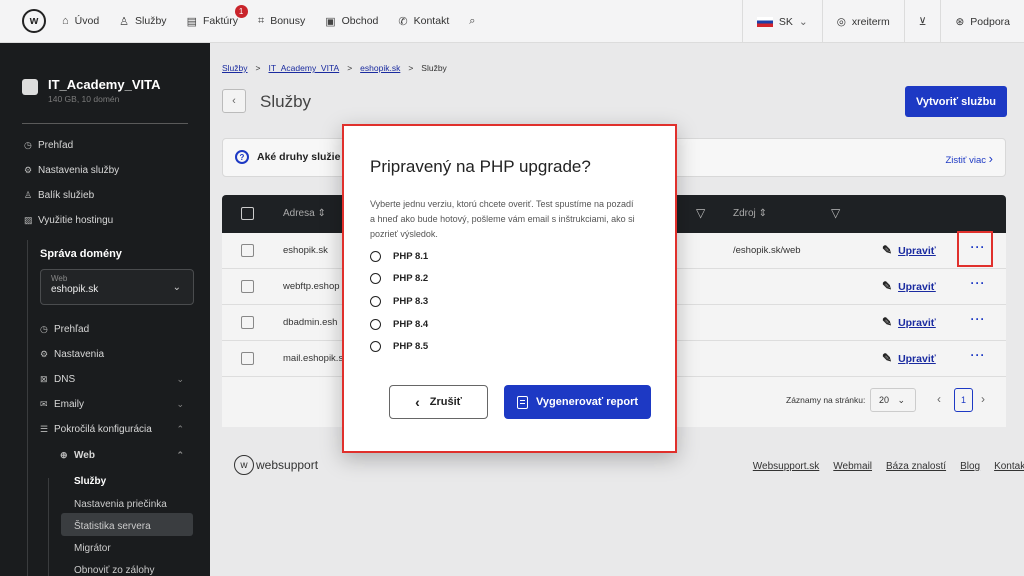  I want to click on create-service-button: Vytvoriť službu, so click(956, 101).